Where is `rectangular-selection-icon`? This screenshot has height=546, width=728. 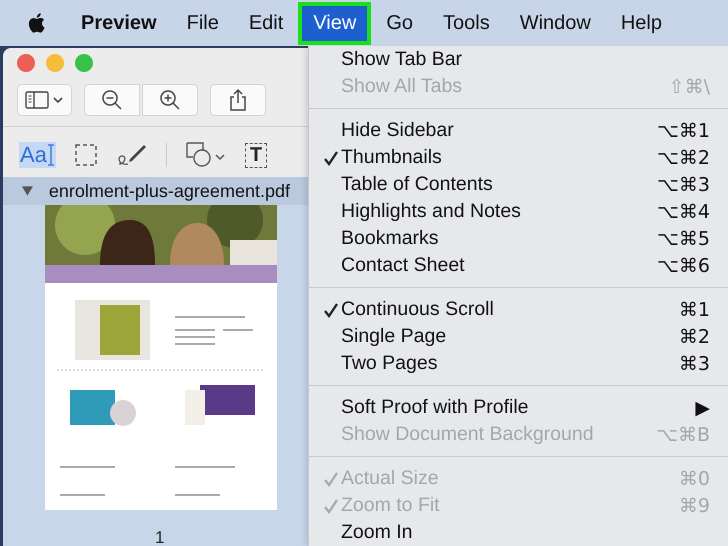 rectangular-selection-icon is located at coordinates (86, 155).